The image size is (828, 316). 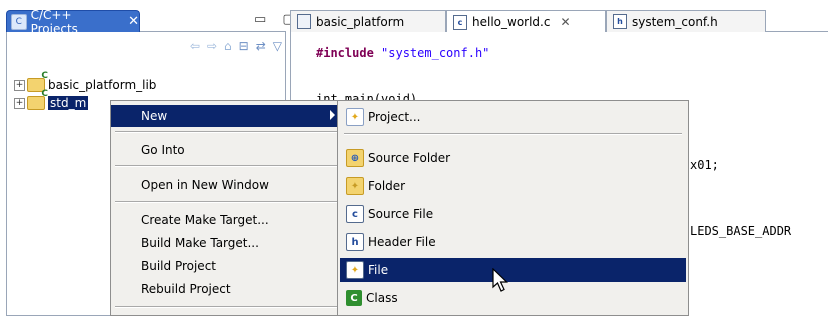 I want to click on tab-system-conf-h: h system_conf.h, so click(x=686, y=21).